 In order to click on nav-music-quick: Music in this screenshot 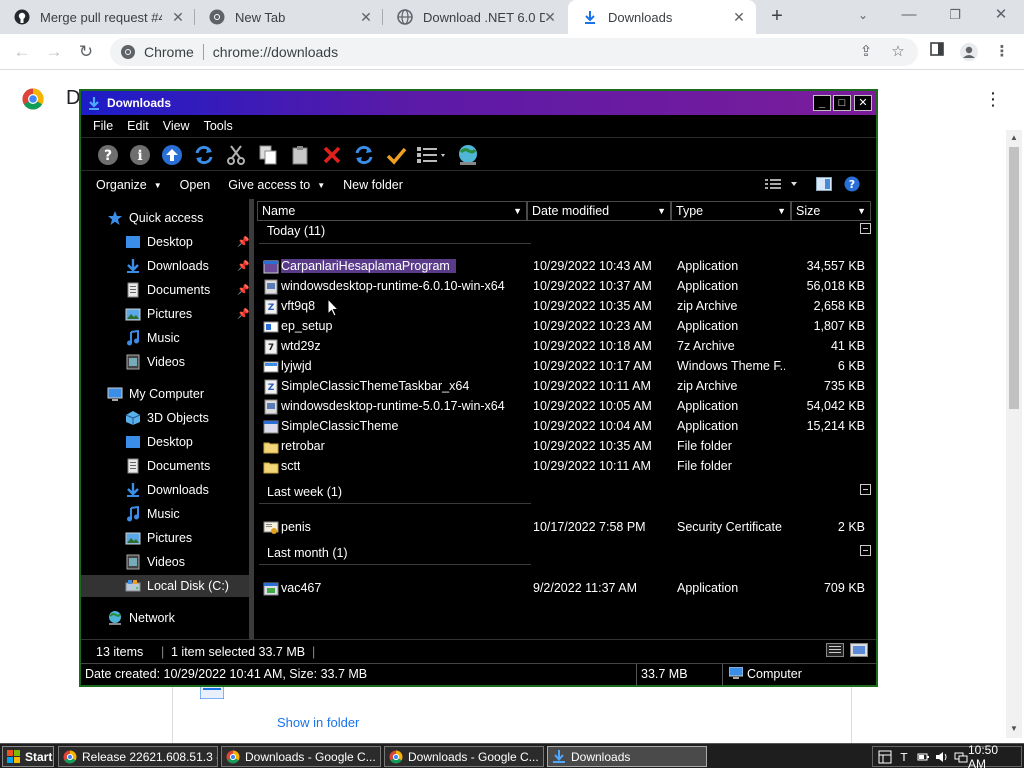, I will do `click(152, 338)`.